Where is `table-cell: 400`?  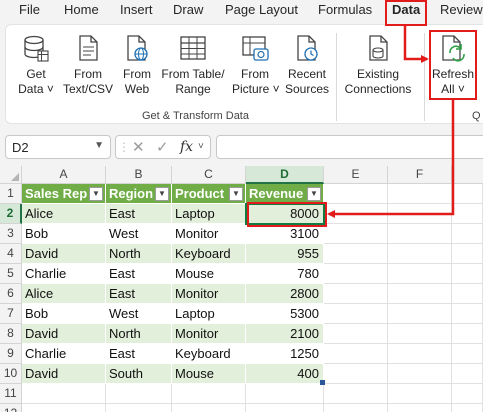 table-cell: 400 is located at coordinates (285, 374).